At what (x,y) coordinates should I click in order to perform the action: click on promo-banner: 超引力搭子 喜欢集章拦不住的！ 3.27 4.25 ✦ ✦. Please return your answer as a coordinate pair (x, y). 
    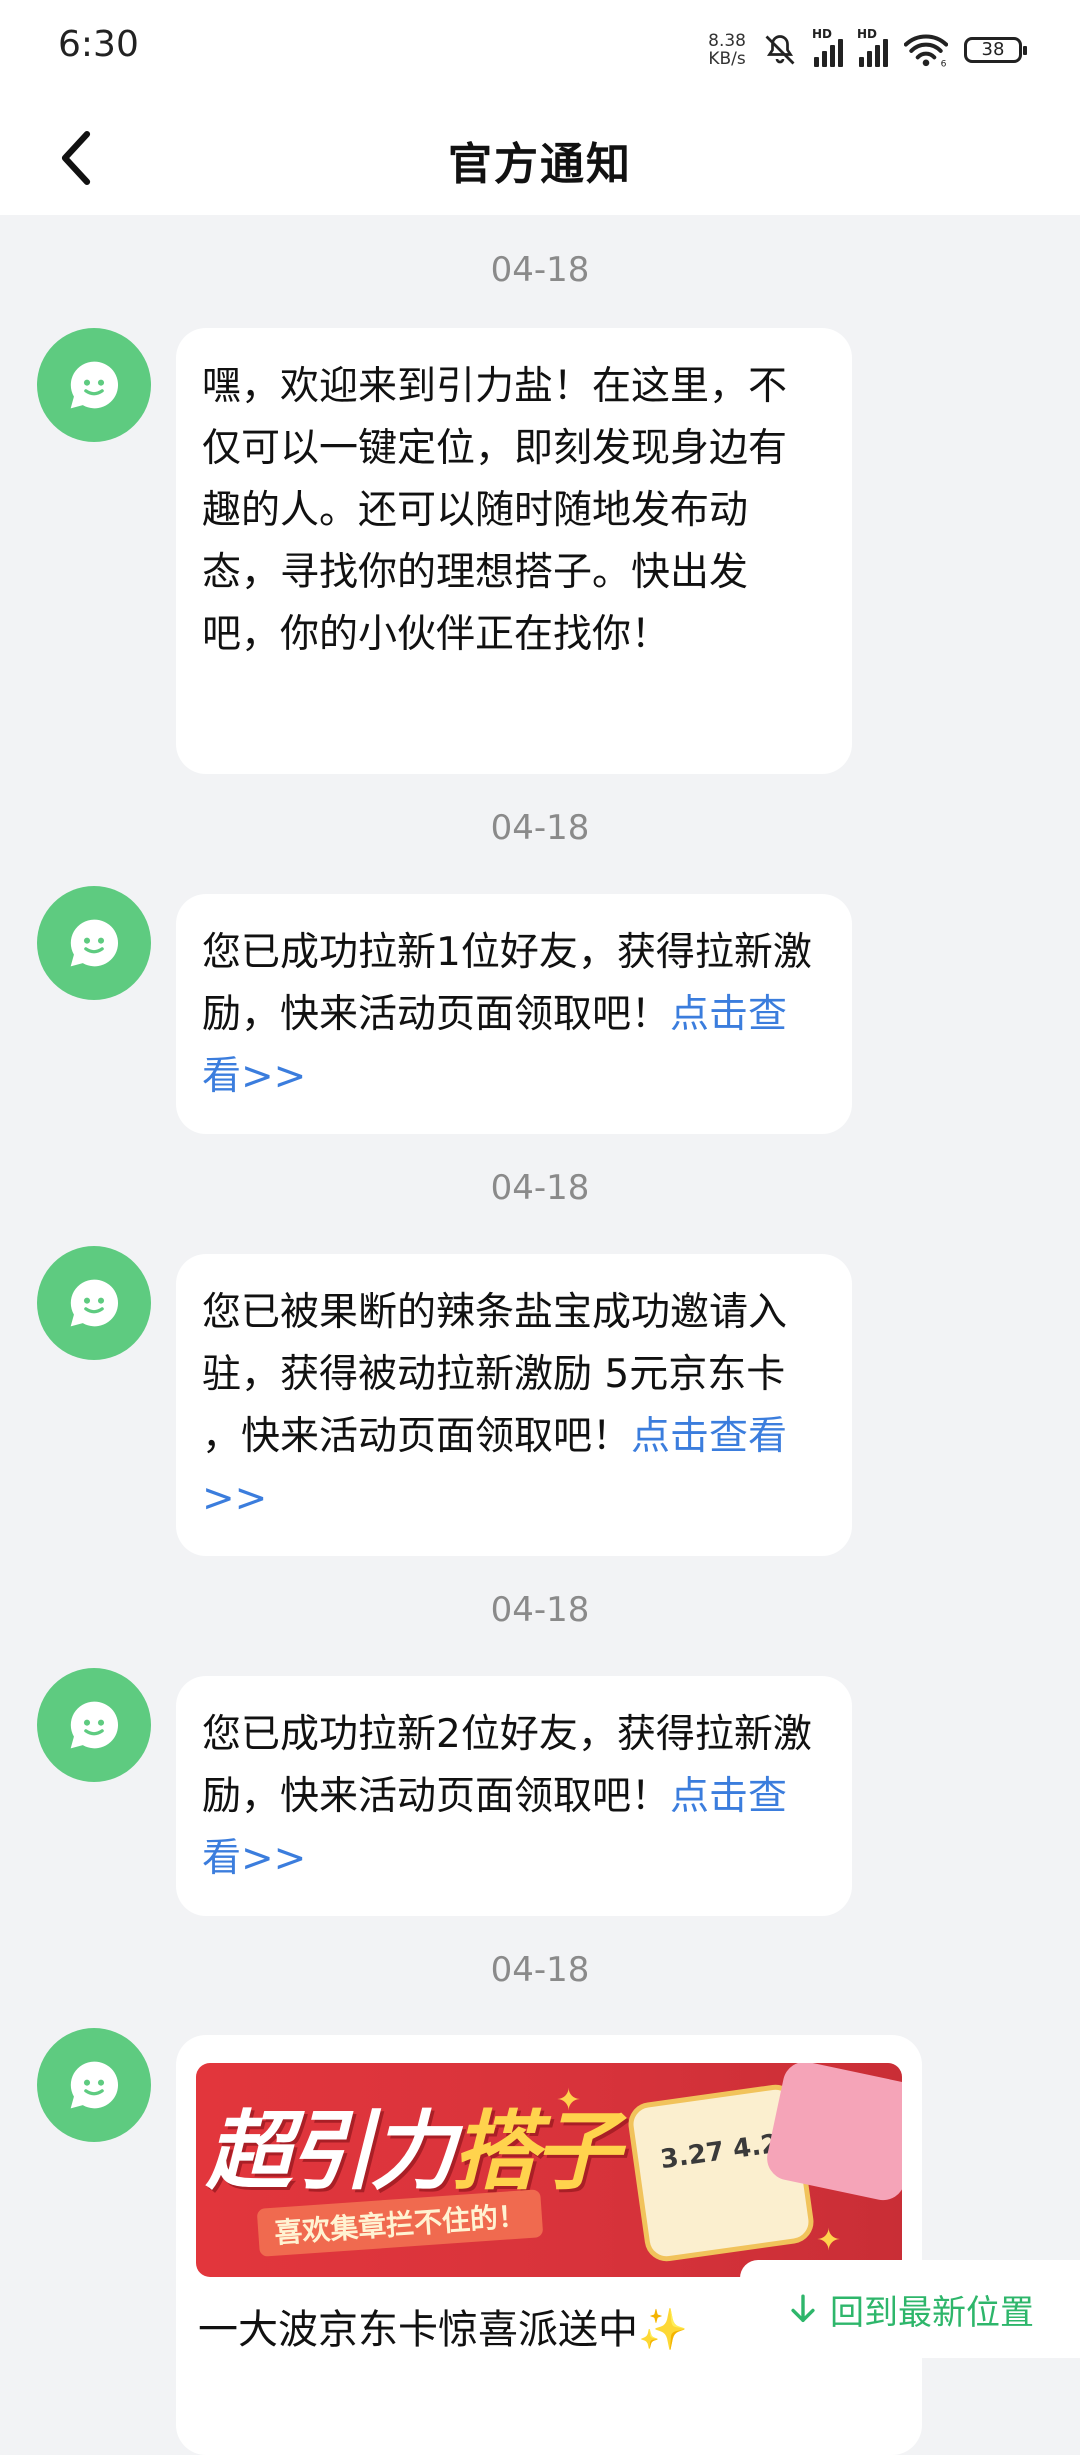
    Looking at the image, I should click on (549, 2170).